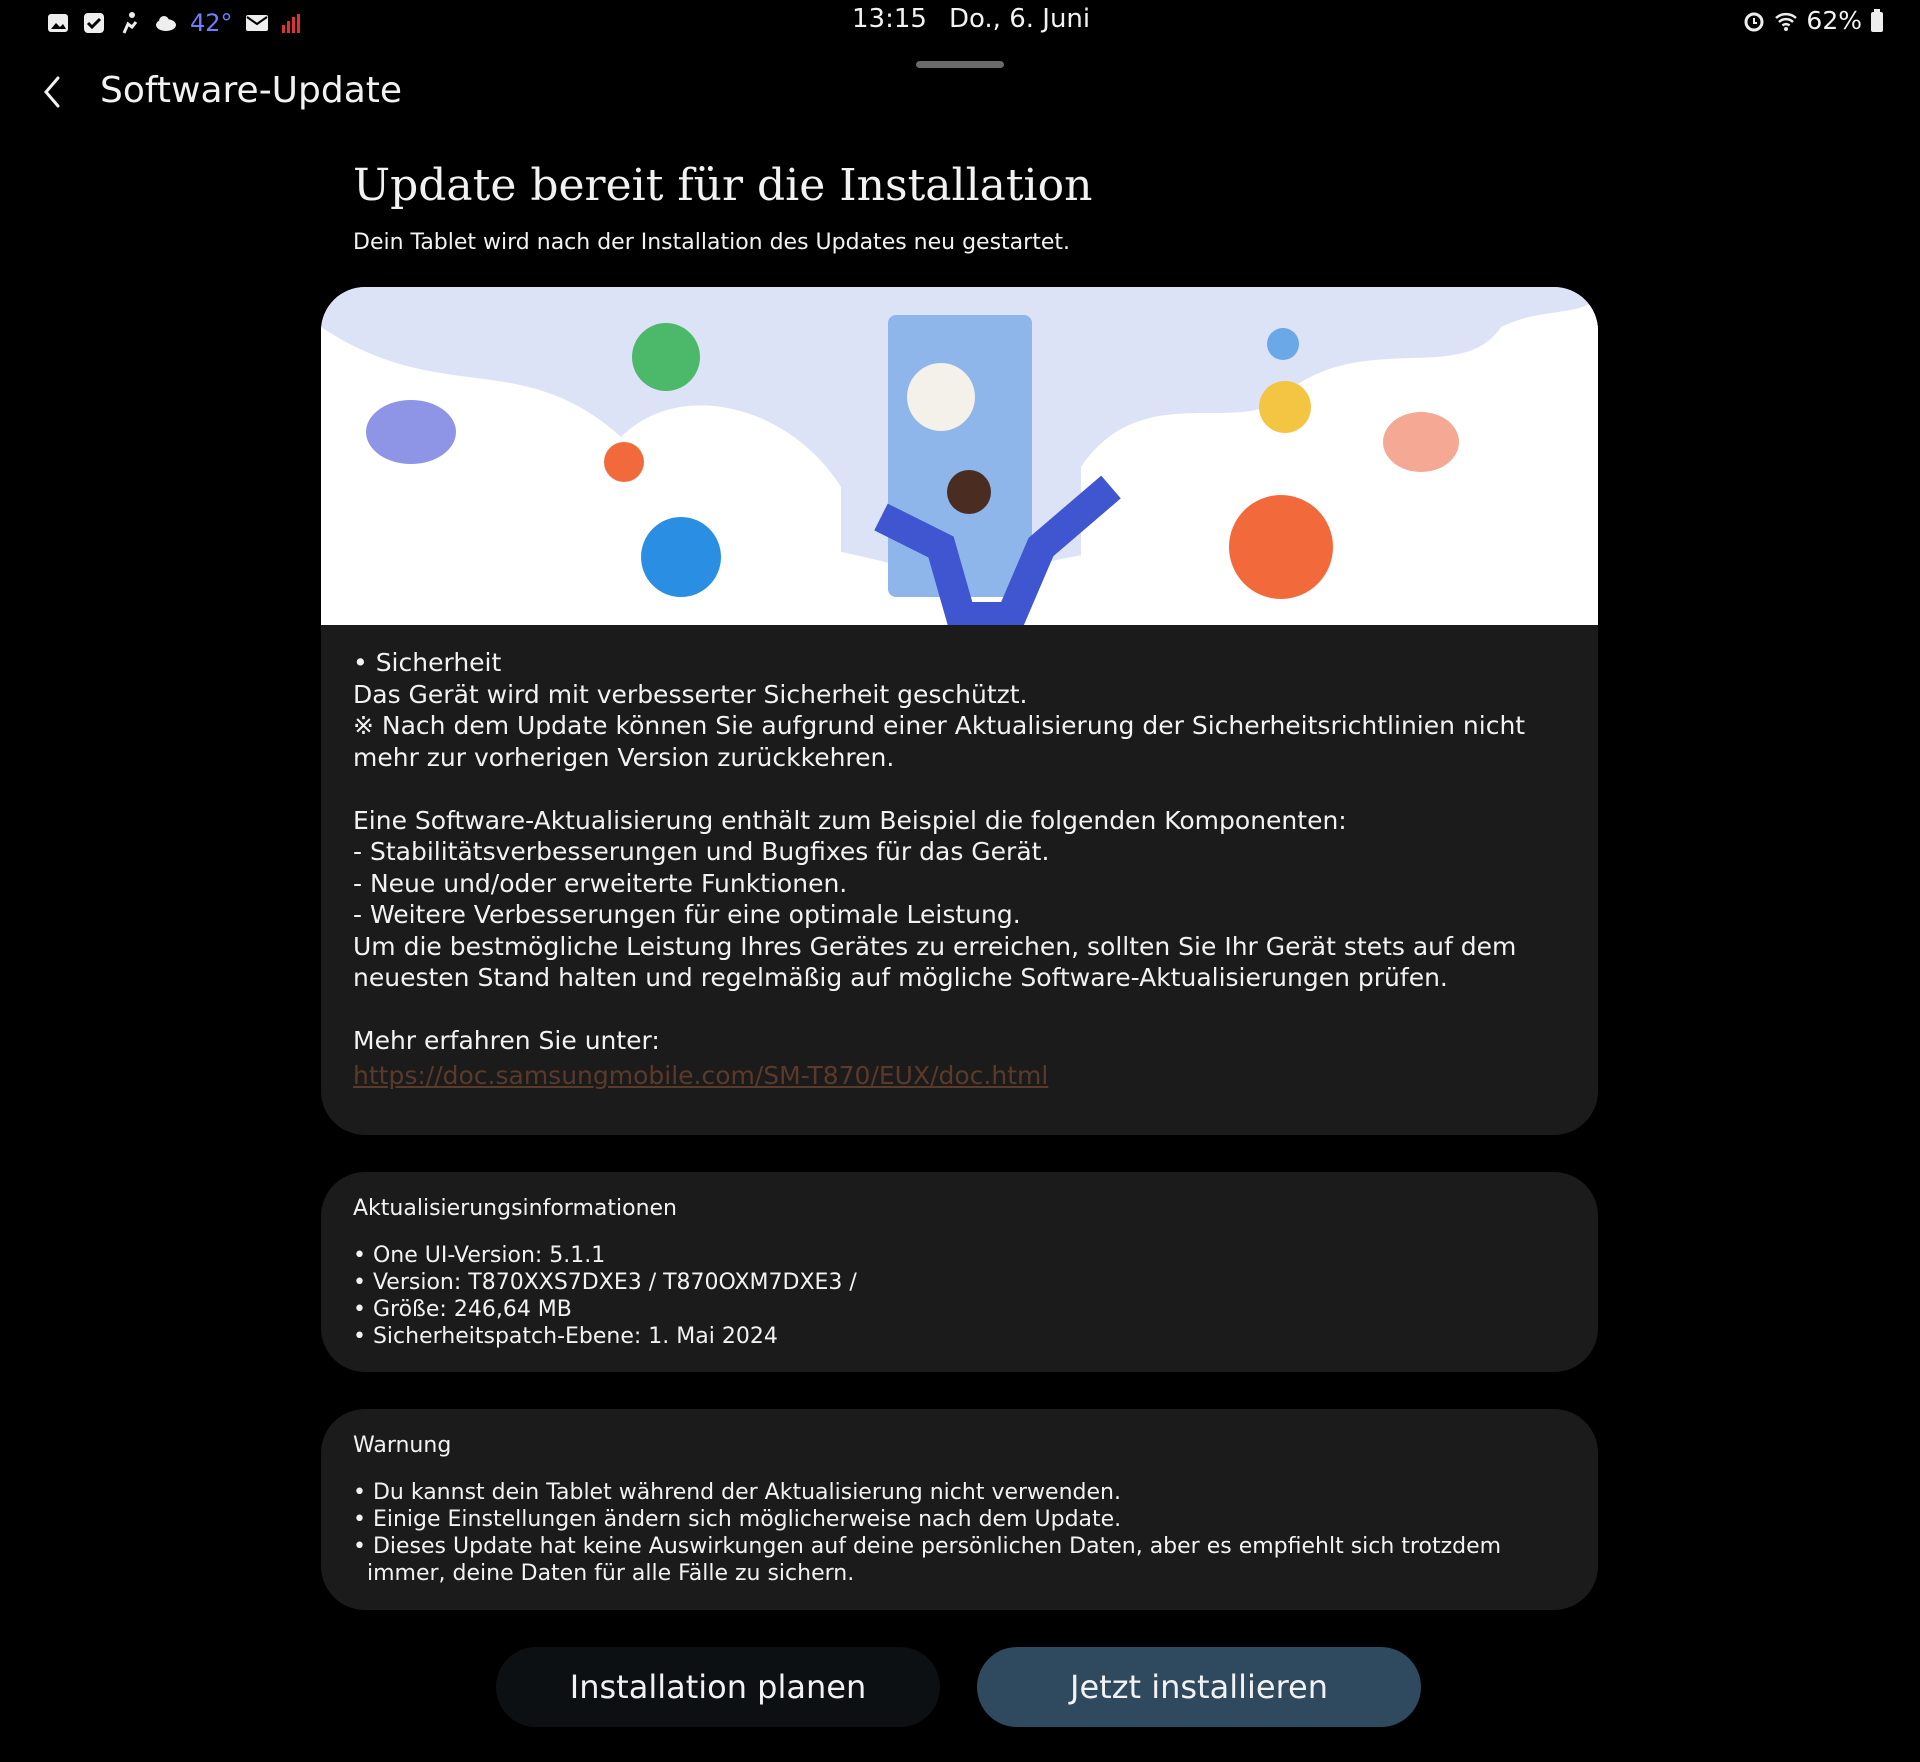  I want to click on notification-icons: 42°, so click(175, 23).